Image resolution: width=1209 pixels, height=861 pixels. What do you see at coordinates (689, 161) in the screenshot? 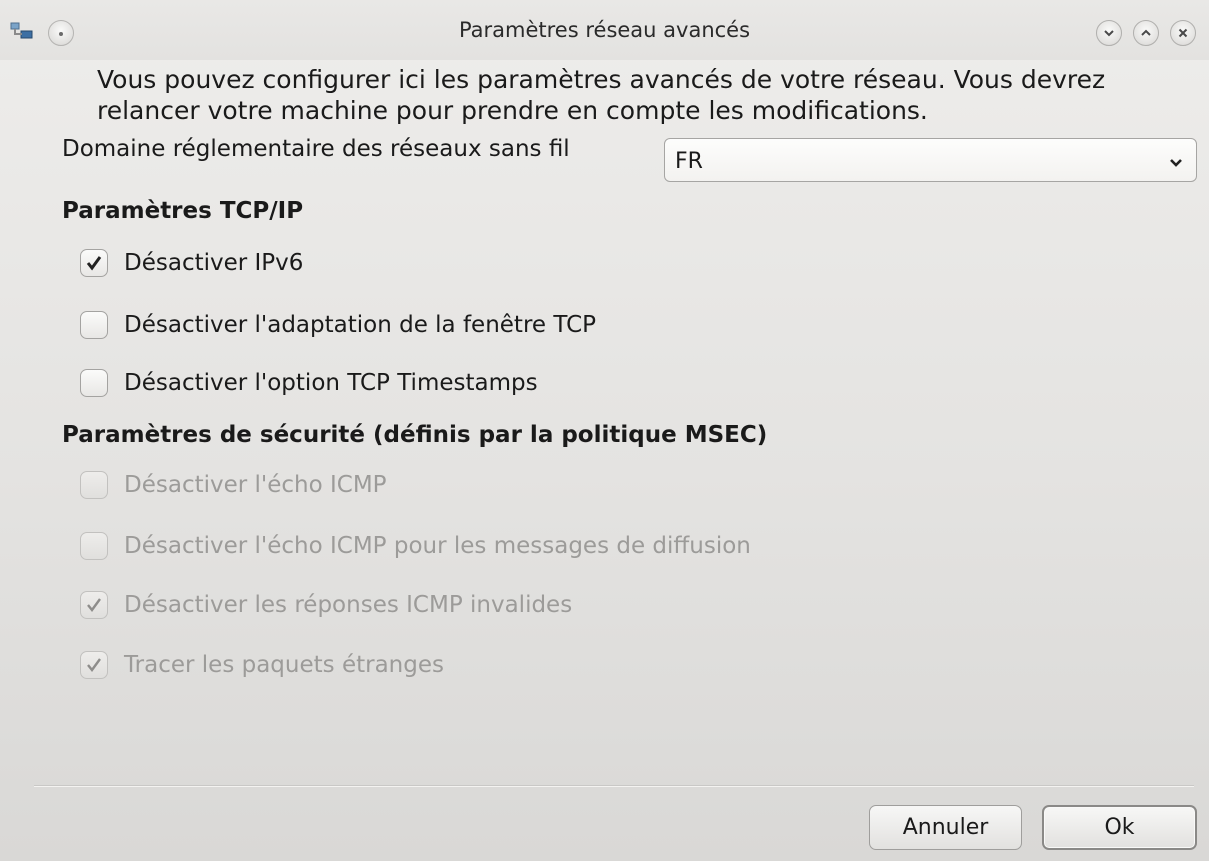
I see `regulatory-domain-value: FR` at bounding box center [689, 161].